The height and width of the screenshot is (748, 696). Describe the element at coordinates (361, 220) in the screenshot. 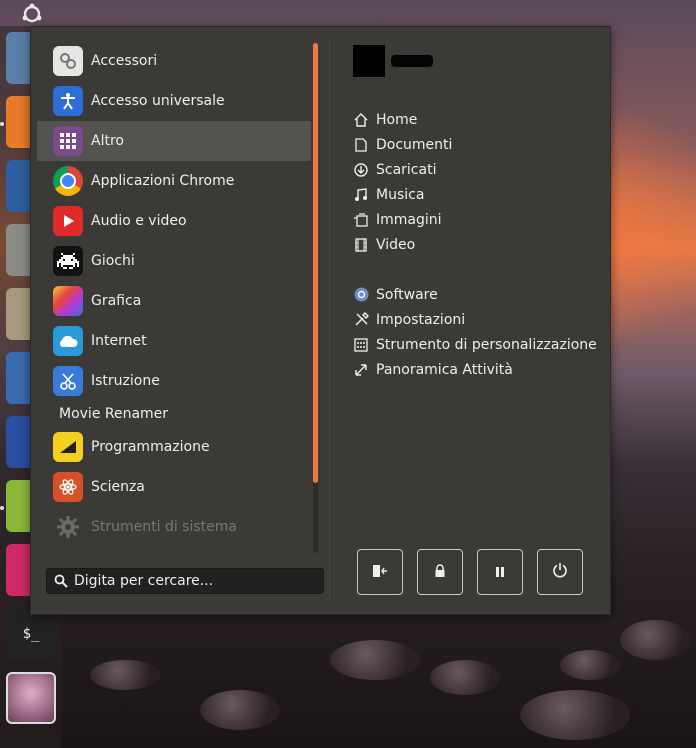

I see `pictures-icon` at that location.